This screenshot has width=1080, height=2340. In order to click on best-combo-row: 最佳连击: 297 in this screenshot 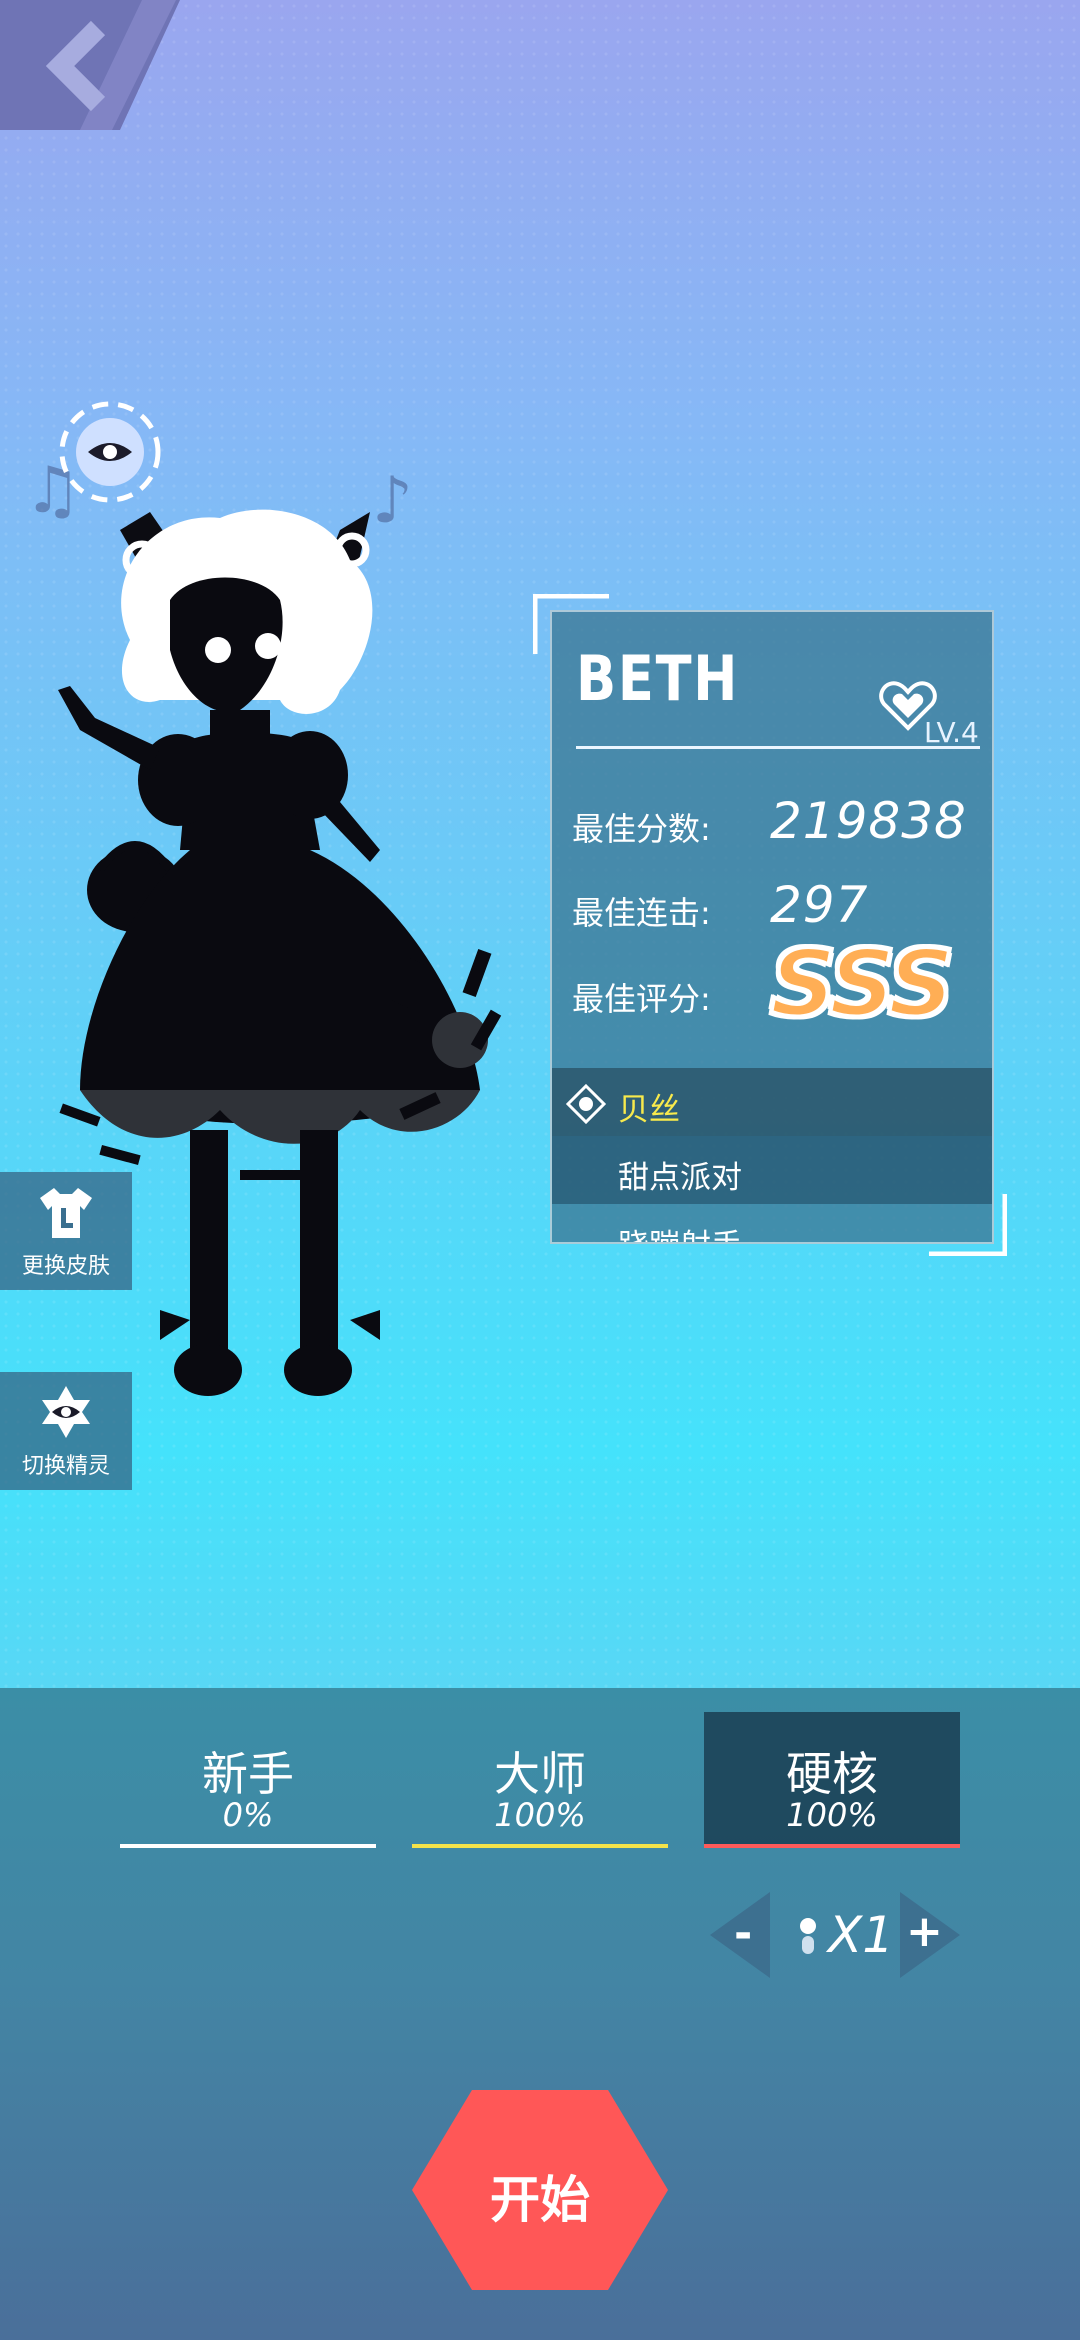, I will do `click(777, 906)`.